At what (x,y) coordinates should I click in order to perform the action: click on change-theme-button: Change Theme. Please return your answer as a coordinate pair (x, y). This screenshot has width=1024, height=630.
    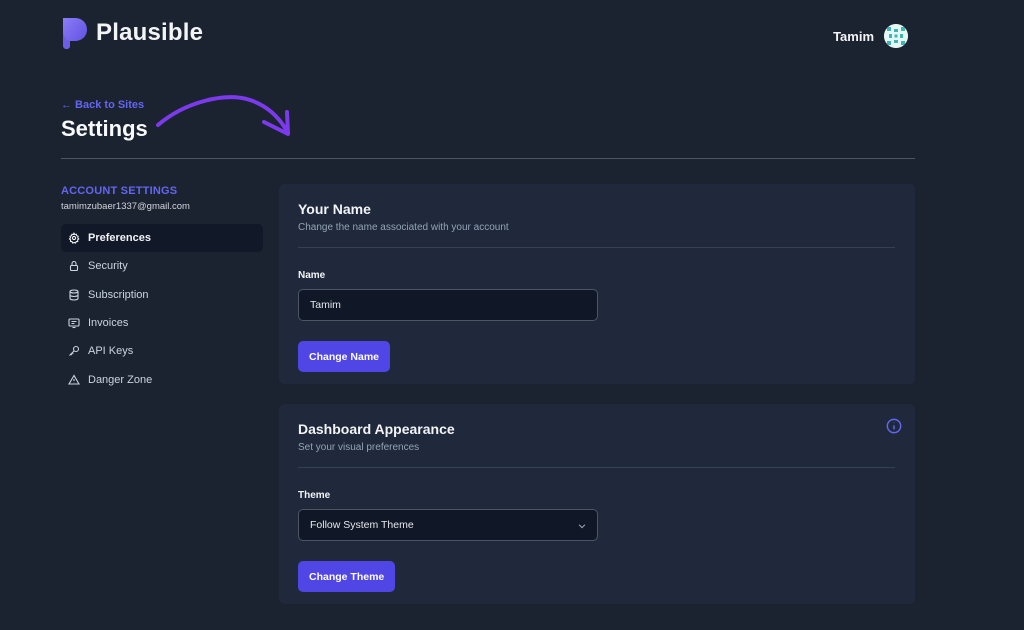
    Looking at the image, I should click on (347, 576).